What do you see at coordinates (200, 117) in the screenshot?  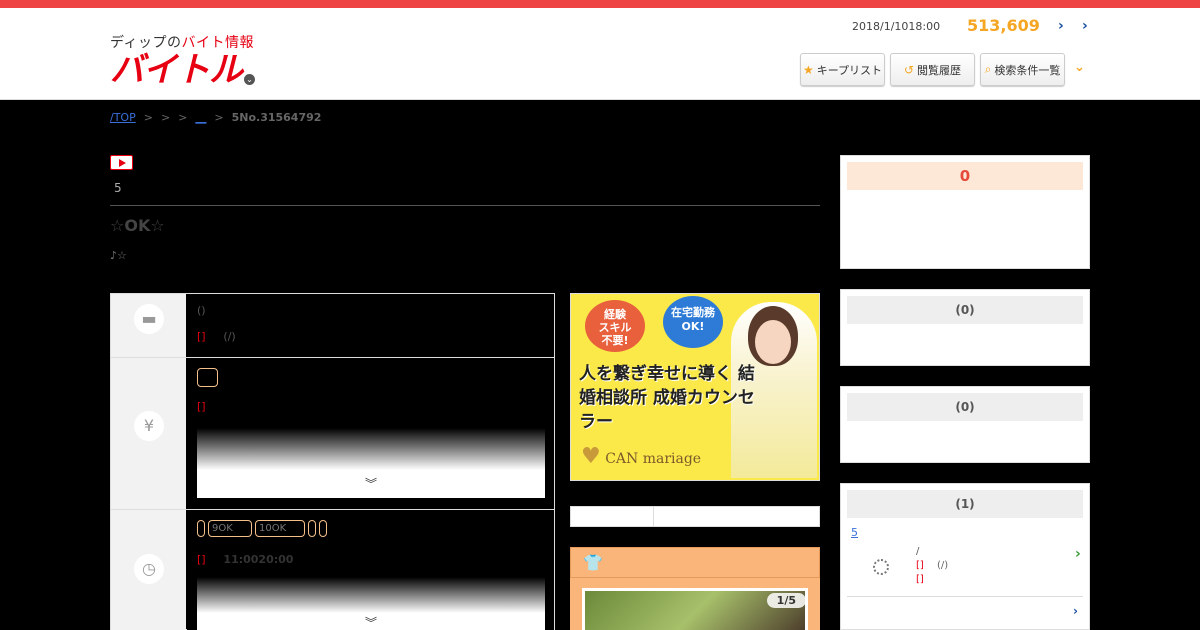 I see `breadcrumb-link: __` at bounding box center [200, 117].